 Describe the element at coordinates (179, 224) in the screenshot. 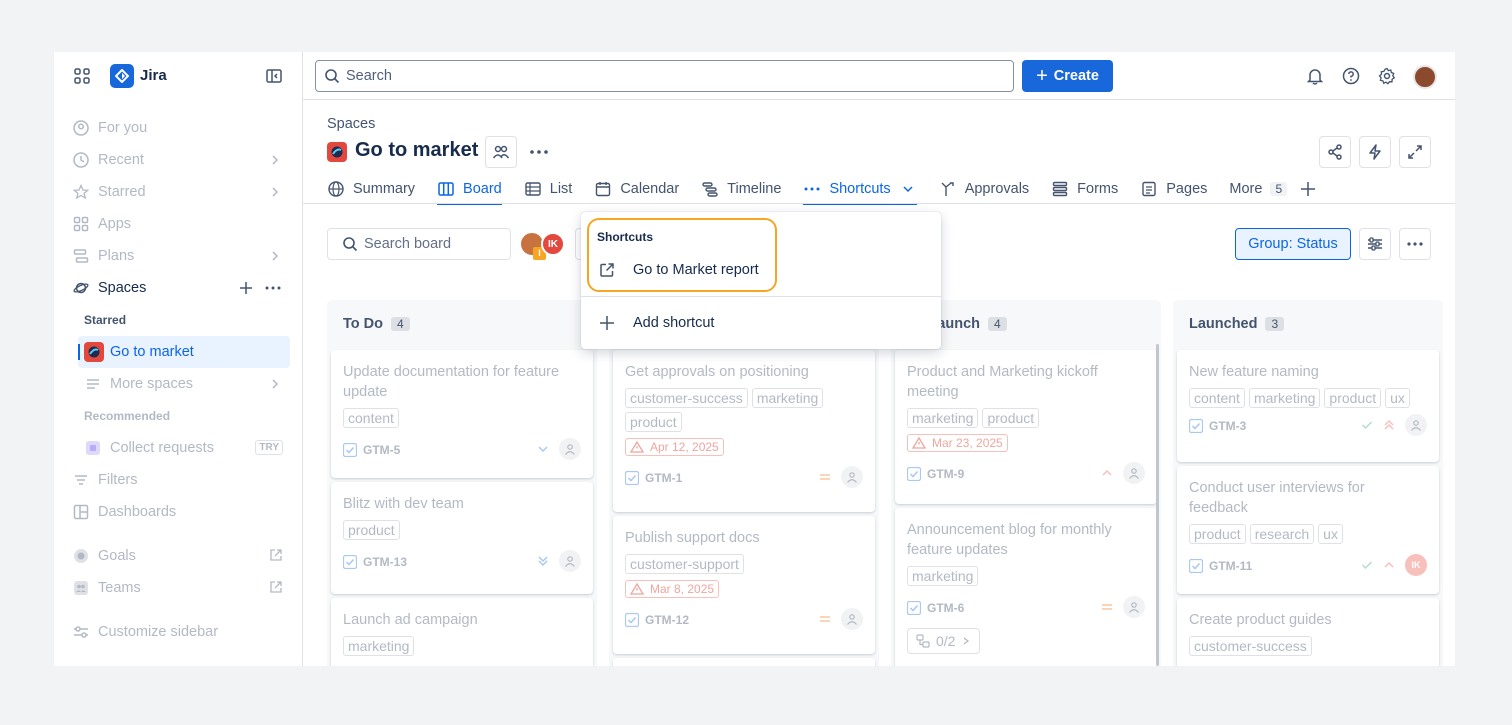

I see `sidebar-item-apps: Apps` at that location.